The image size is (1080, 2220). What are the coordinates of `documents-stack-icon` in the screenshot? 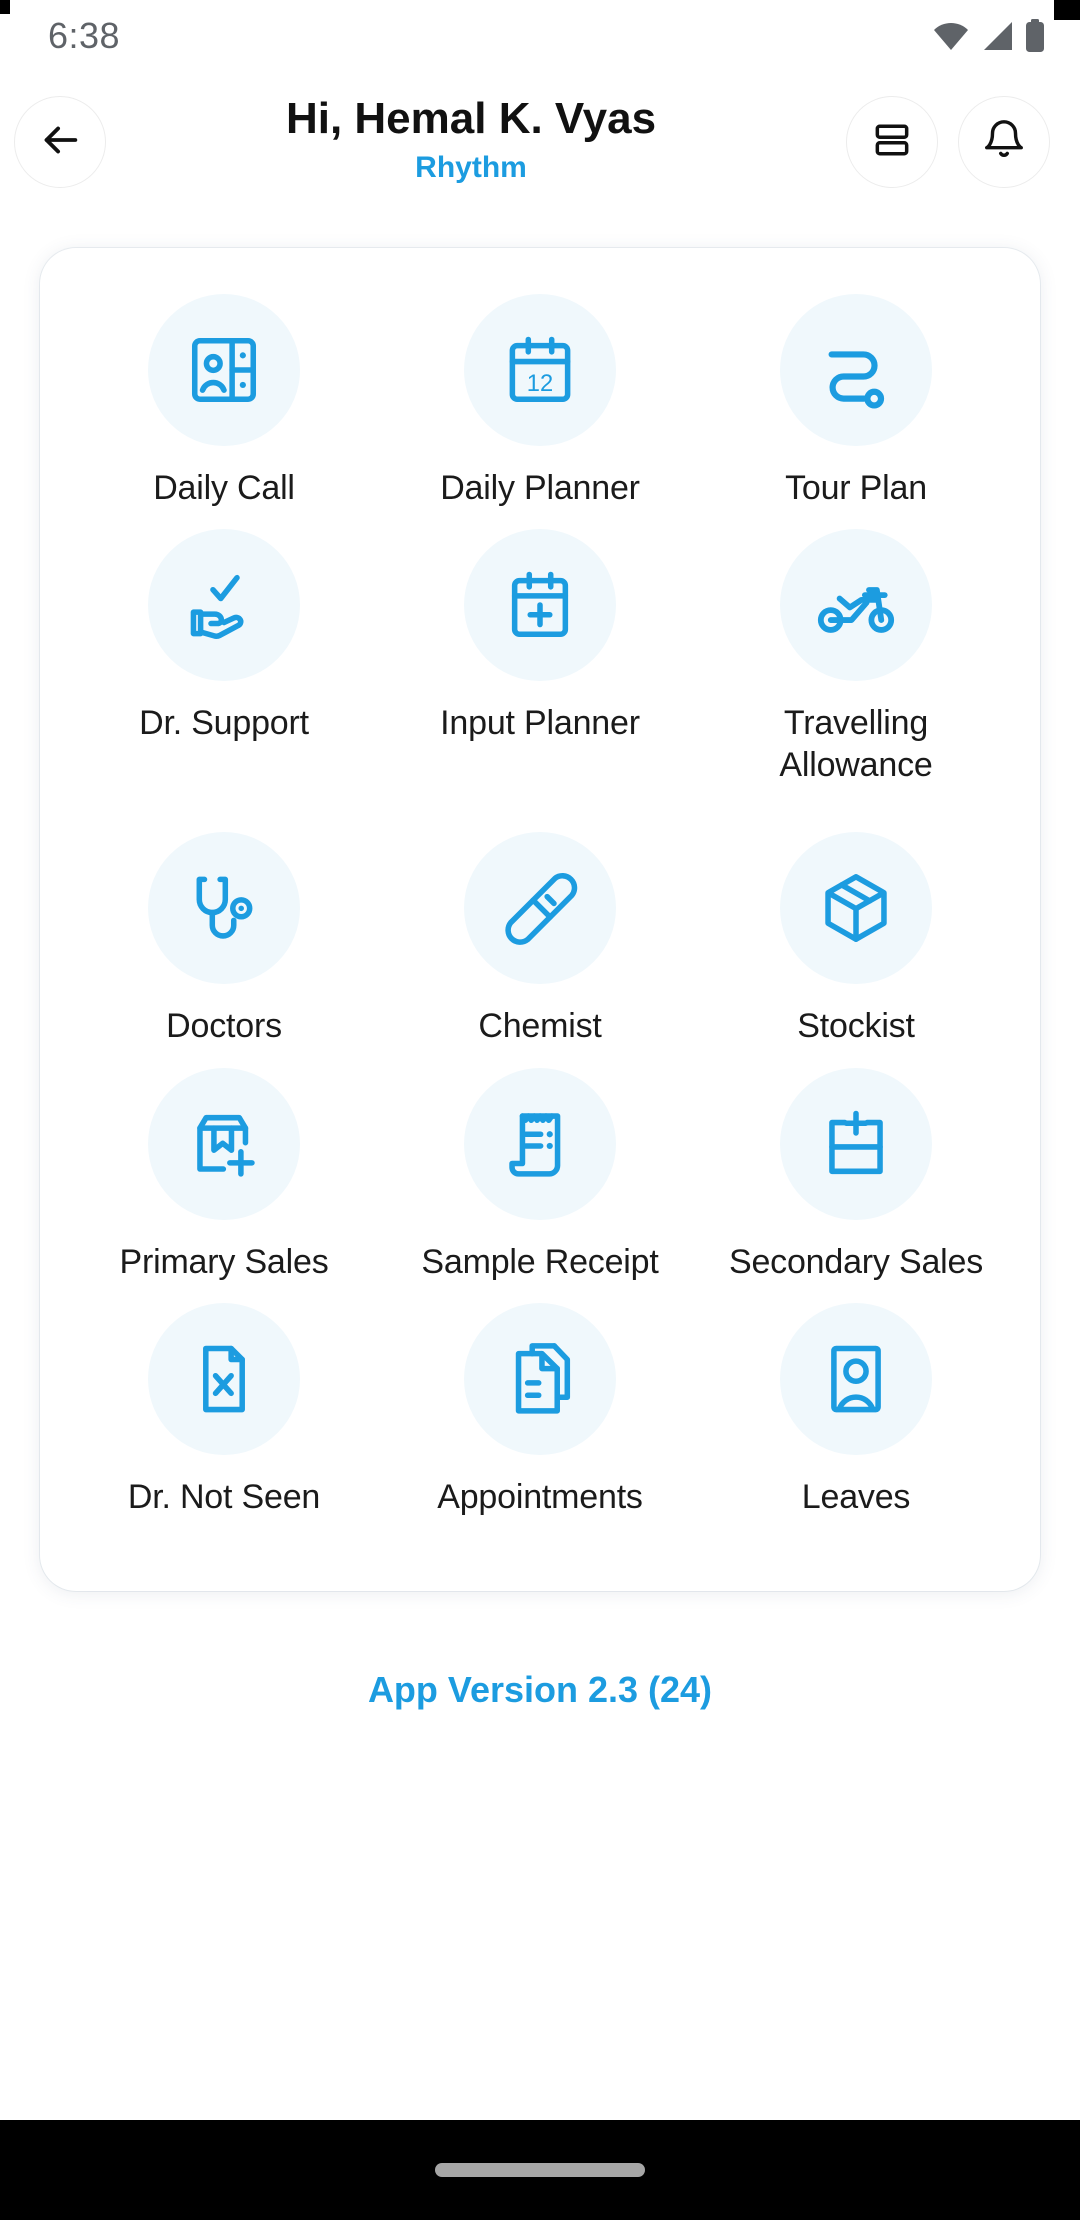 It's located at (540, 1379).